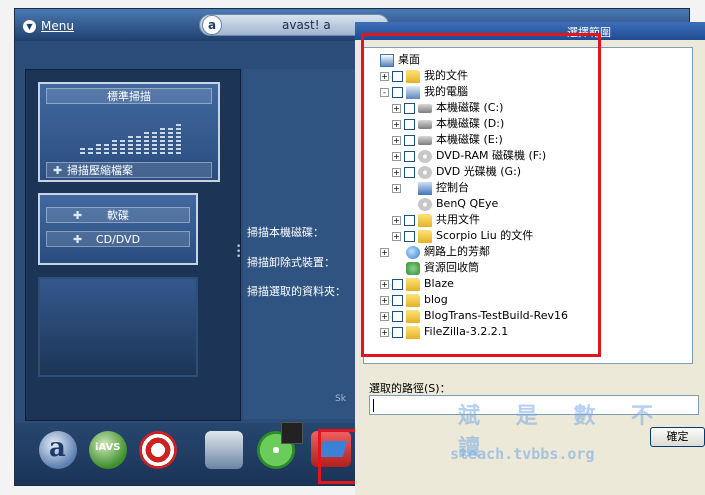 Image resolution: width=705 pixels, height=495 pixels. What do you see at coordinates (410, 388) in the screenshot?
I see `path-label: 選取的路徑(S)：` at bounding box center [410, 388].